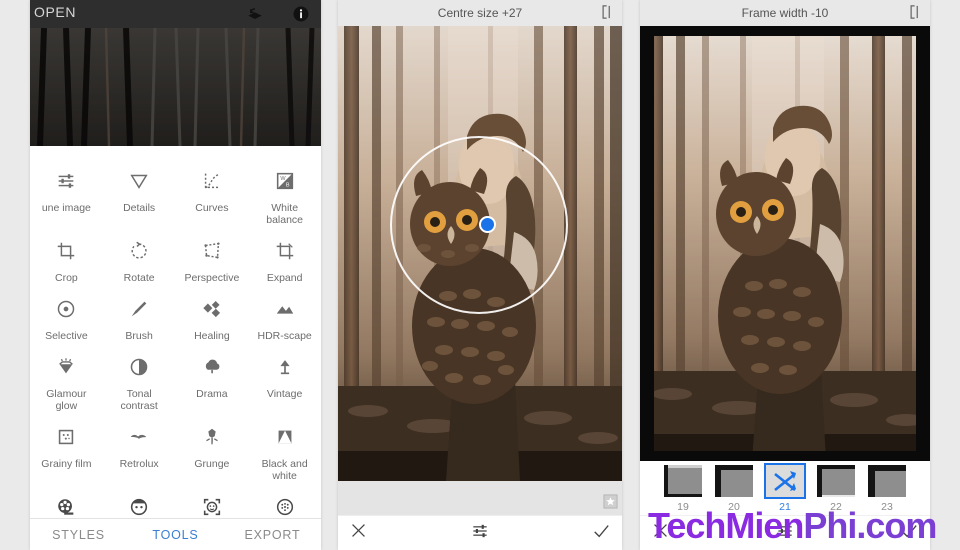 The height and width of the screenshot is (550, 960). Describe the element at coordinates (66, 181) in the screenshot. I see `tune-image-icon` at that location.